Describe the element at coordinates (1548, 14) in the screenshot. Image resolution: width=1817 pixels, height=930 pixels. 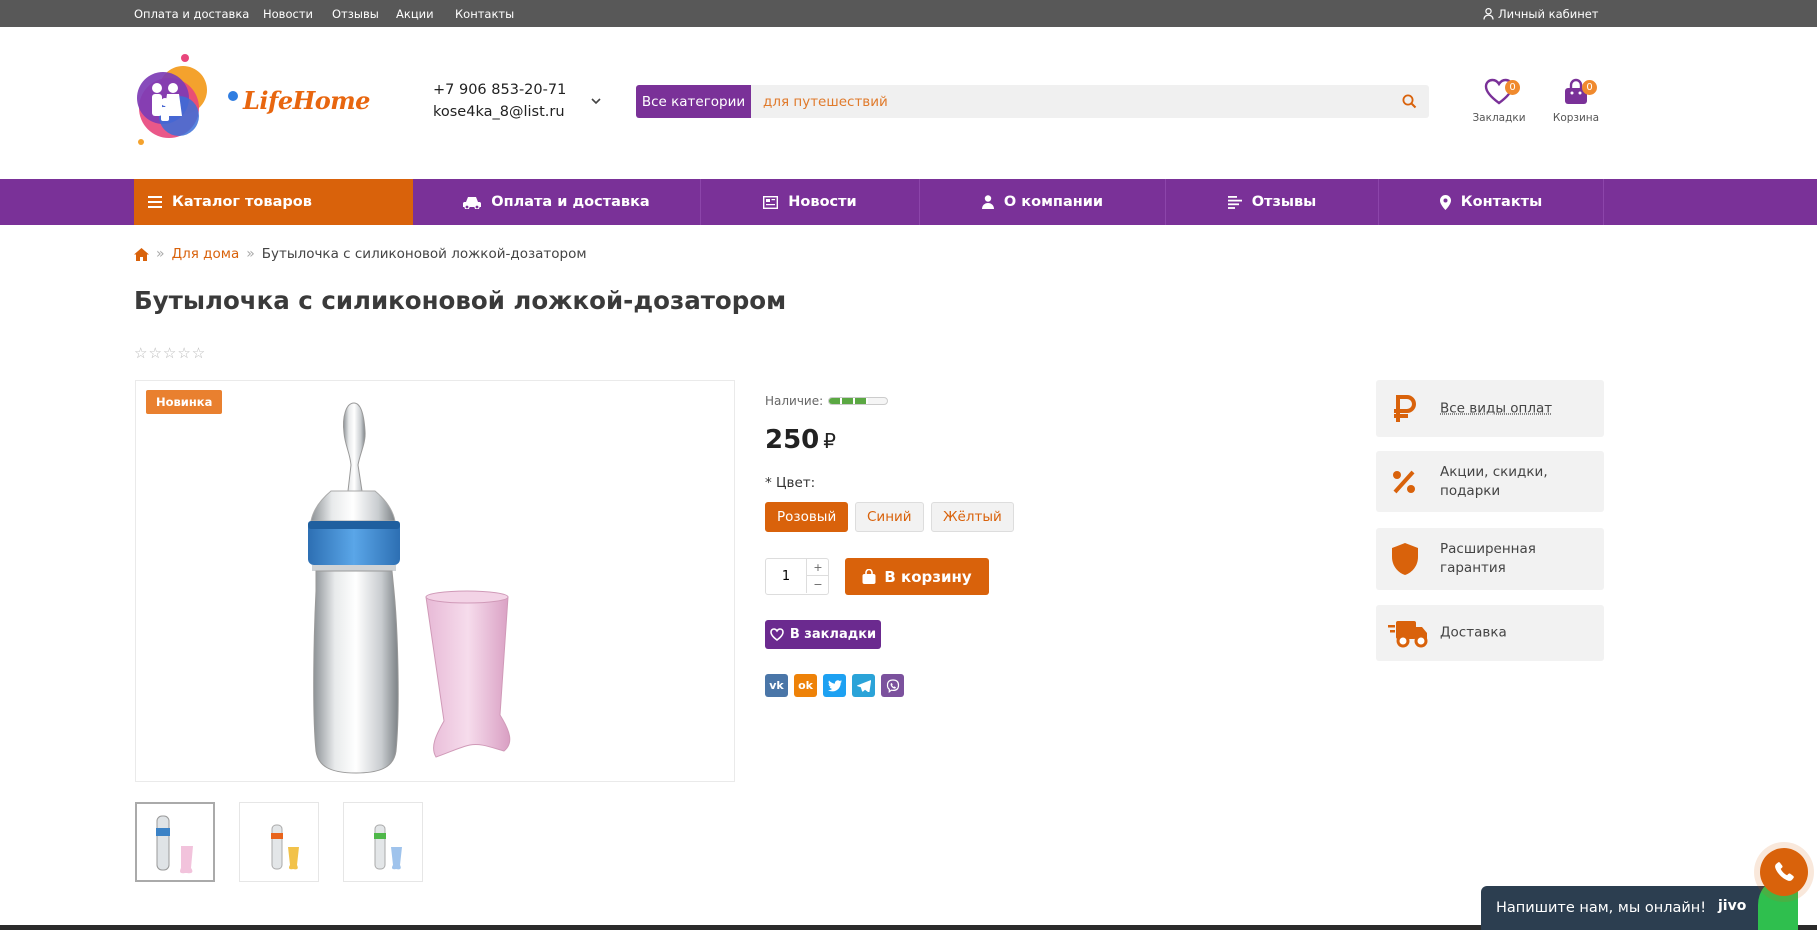
I see `account-label: Личный кабинет` at that location.